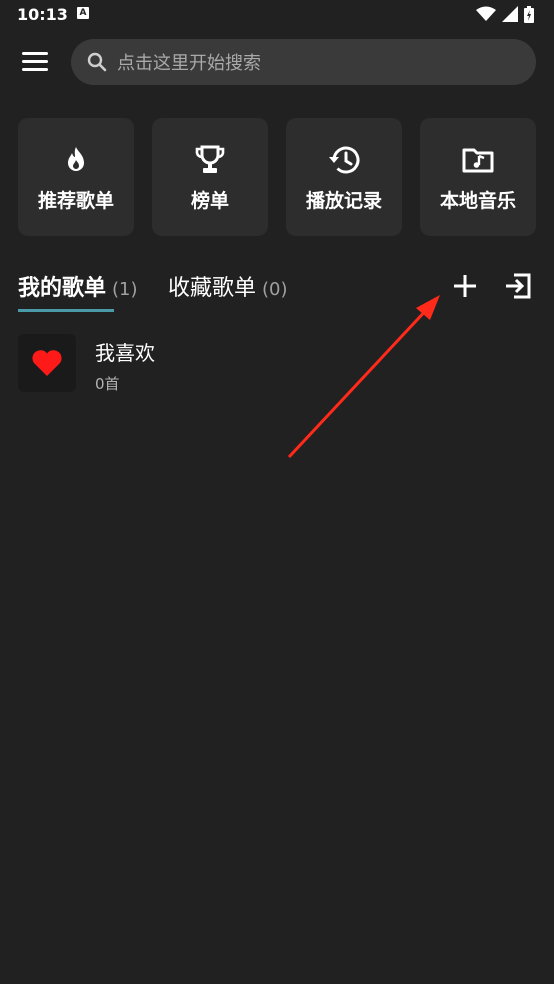  What do you see at coordinates (510, 14) in the screenshot?
I see `signal-icon` at bounding box center [510, 14].